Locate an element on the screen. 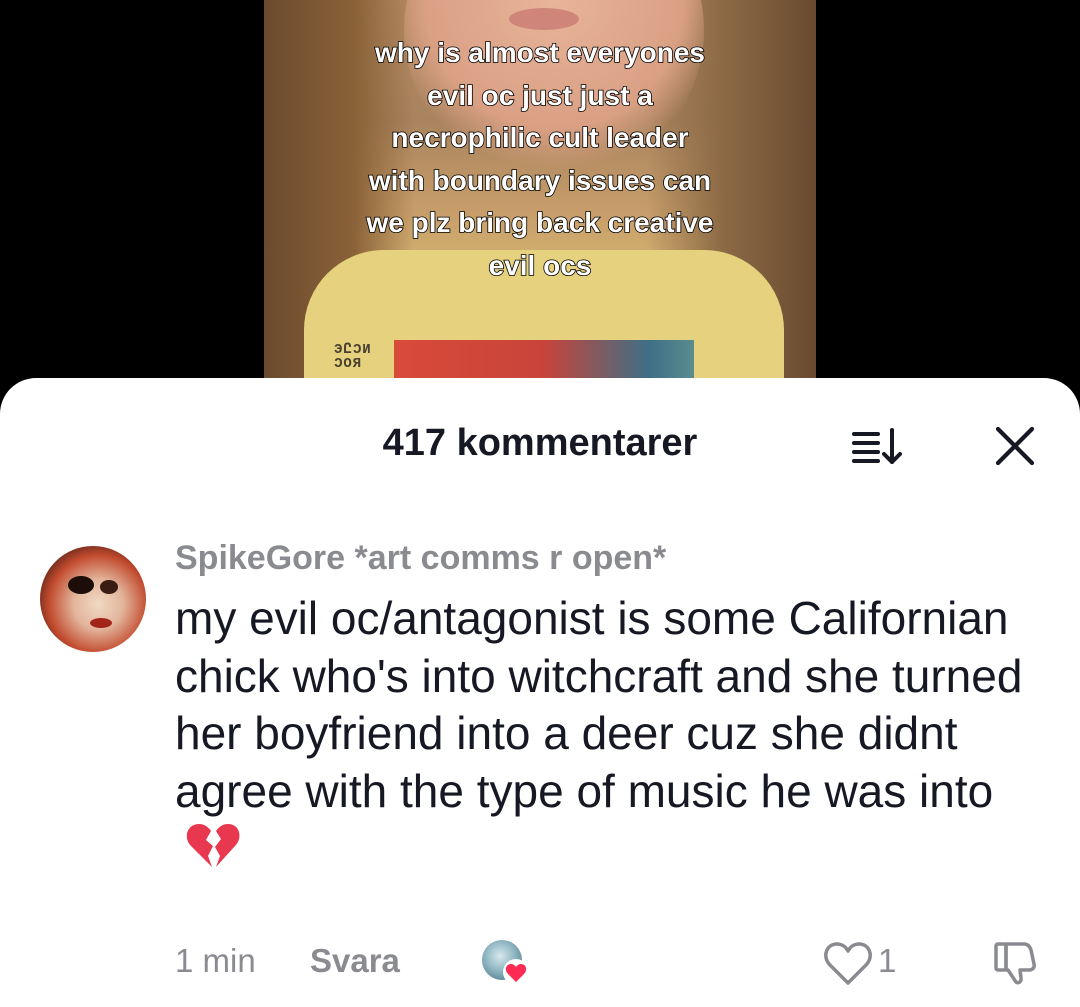 The width and height of the screenshot is (1080, 1007). reply-button: Svara is located at coordinates (355, 961).